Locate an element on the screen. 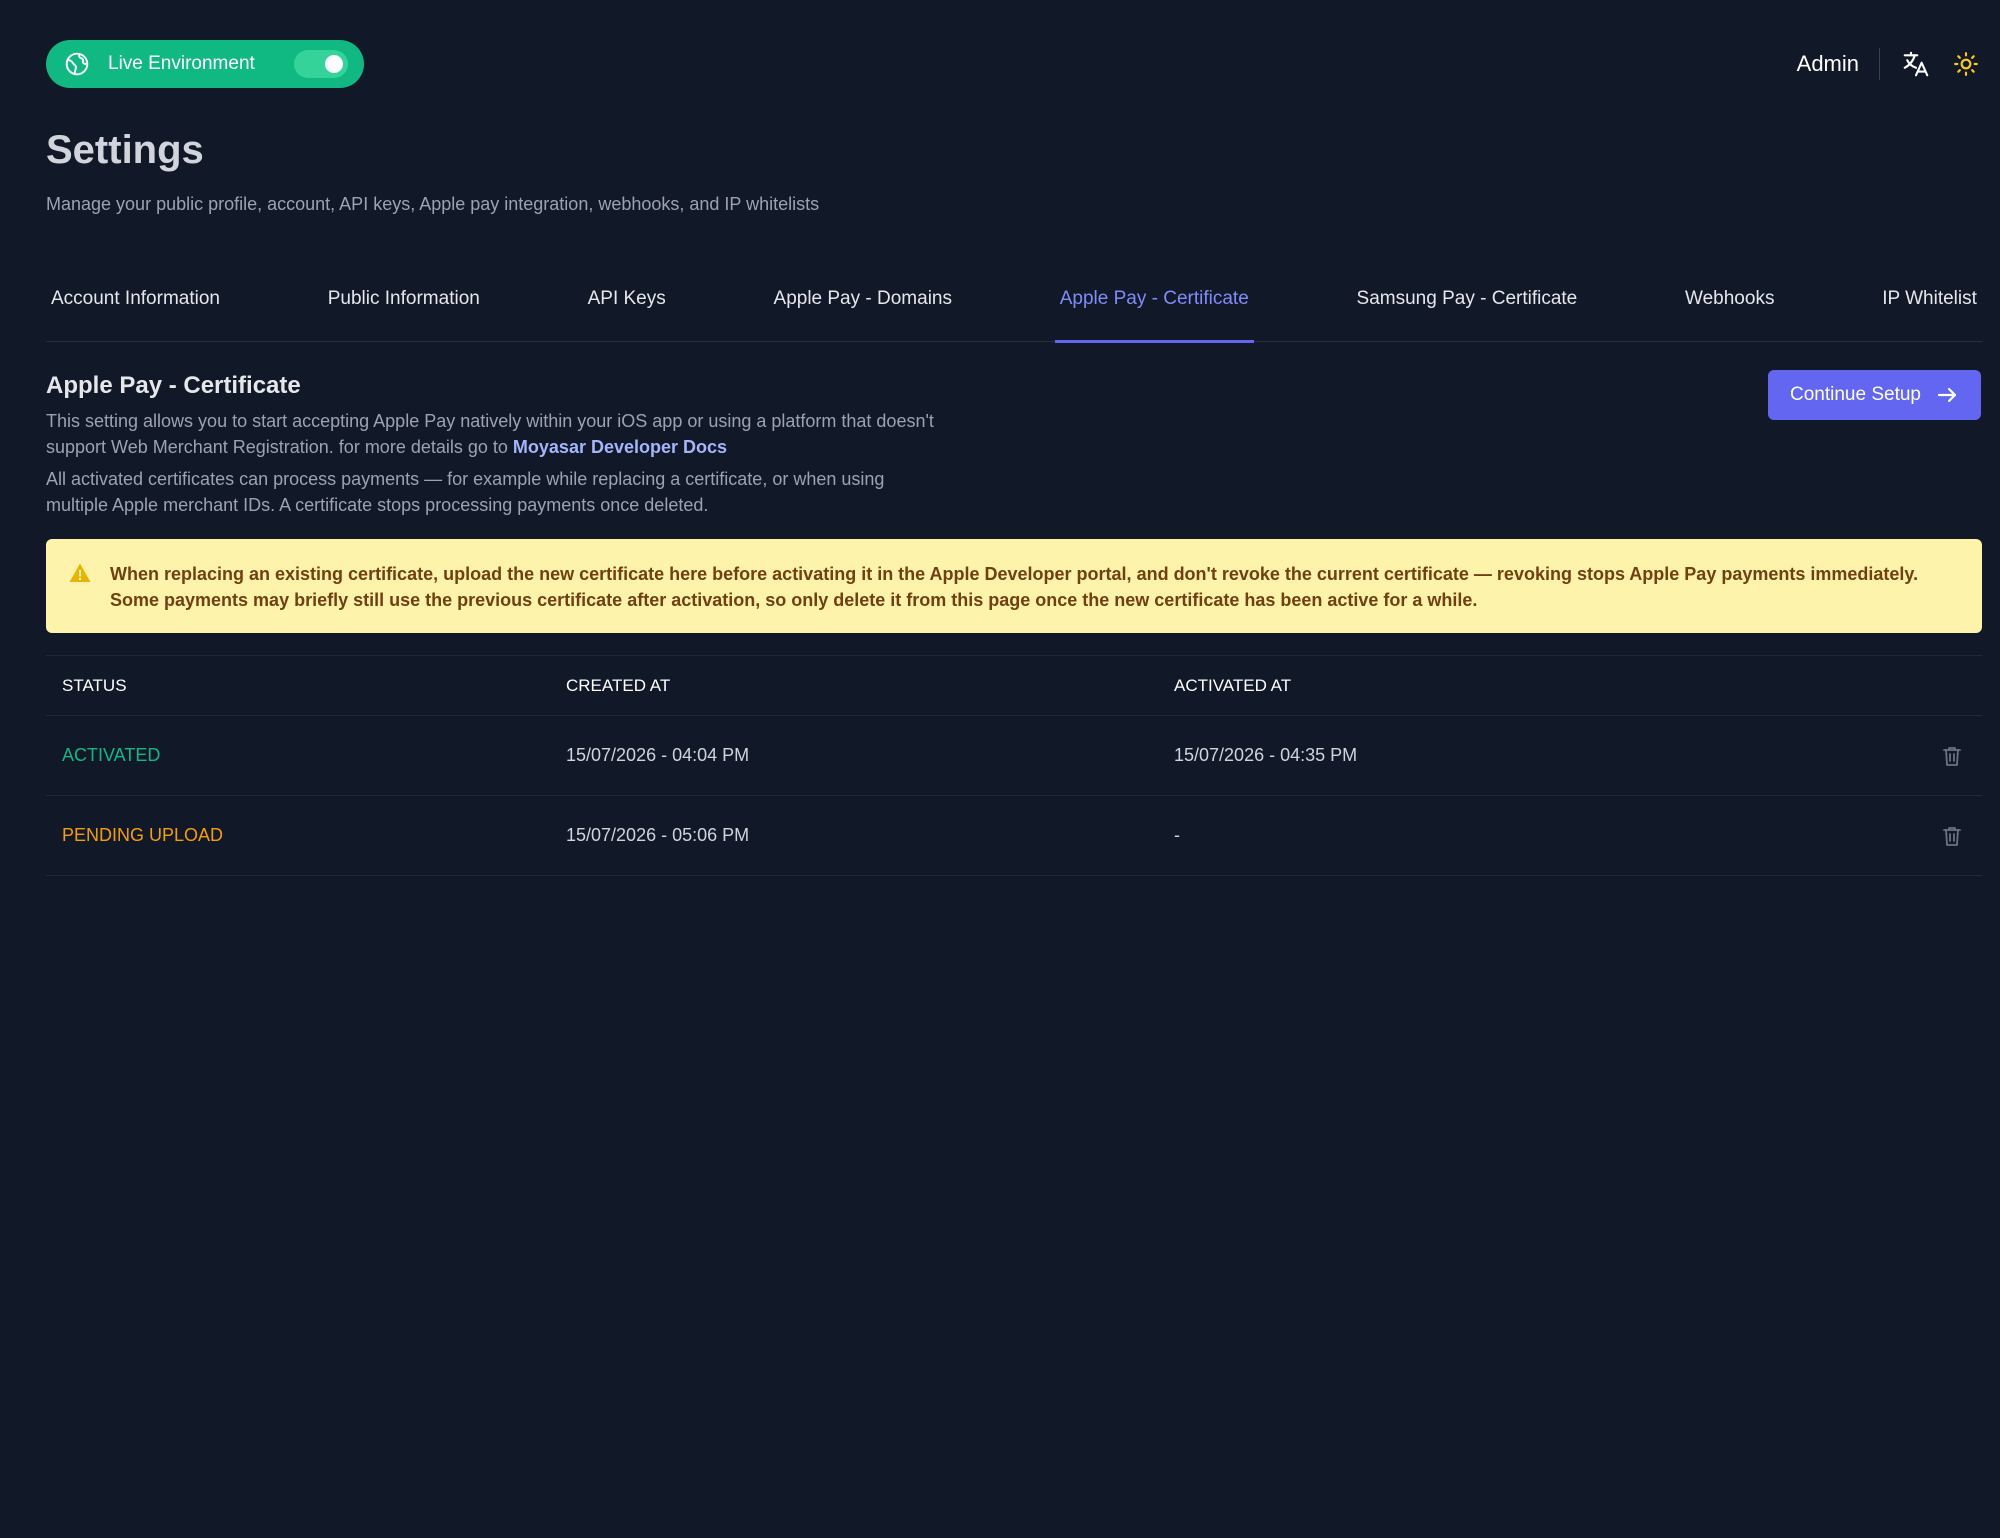 This screenshot has width=2000, height=1538. tab-apple-pay-domains: Apple Pay - Domains is located at coordinates (863, 306).